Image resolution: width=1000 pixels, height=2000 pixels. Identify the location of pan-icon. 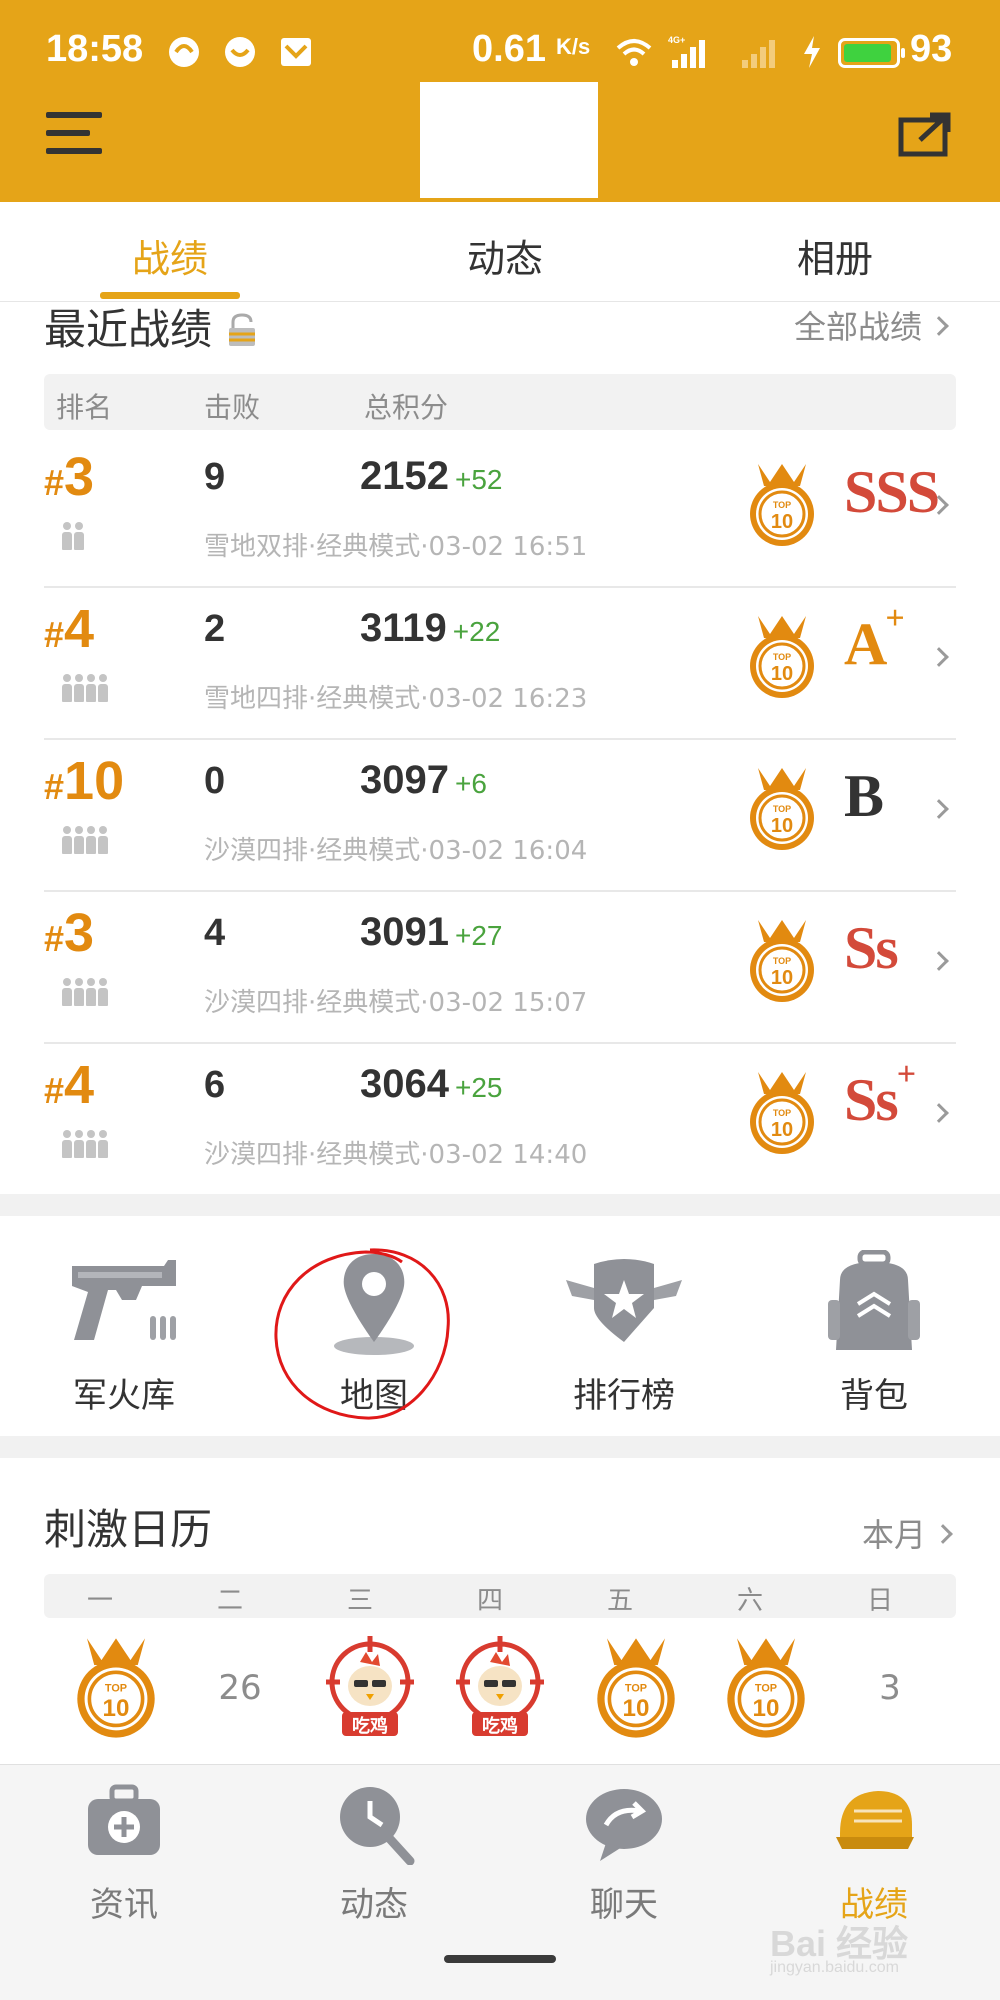
(377, 1826).